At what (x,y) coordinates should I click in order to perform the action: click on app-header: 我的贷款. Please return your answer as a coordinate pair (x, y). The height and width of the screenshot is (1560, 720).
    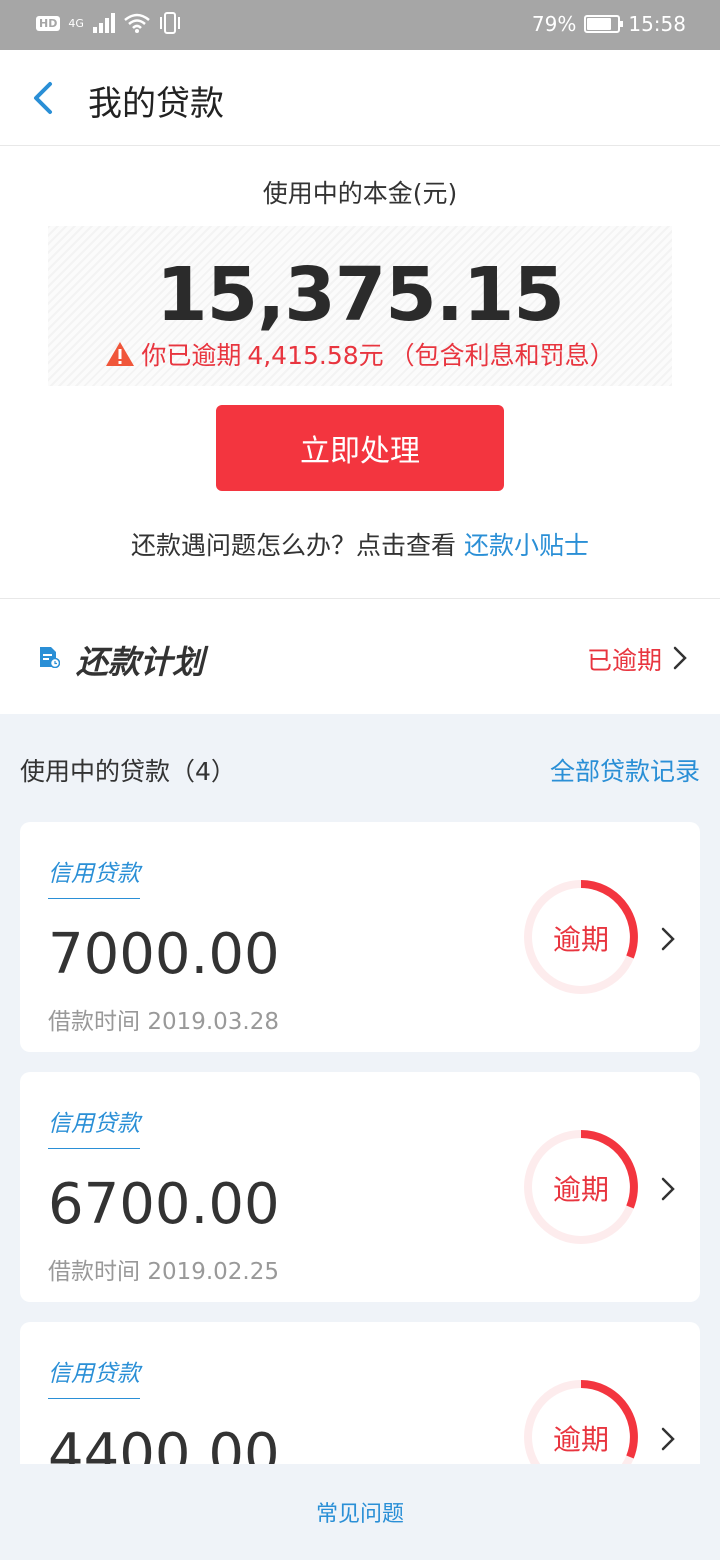
    Looking at the image, I should click on (360, 98).